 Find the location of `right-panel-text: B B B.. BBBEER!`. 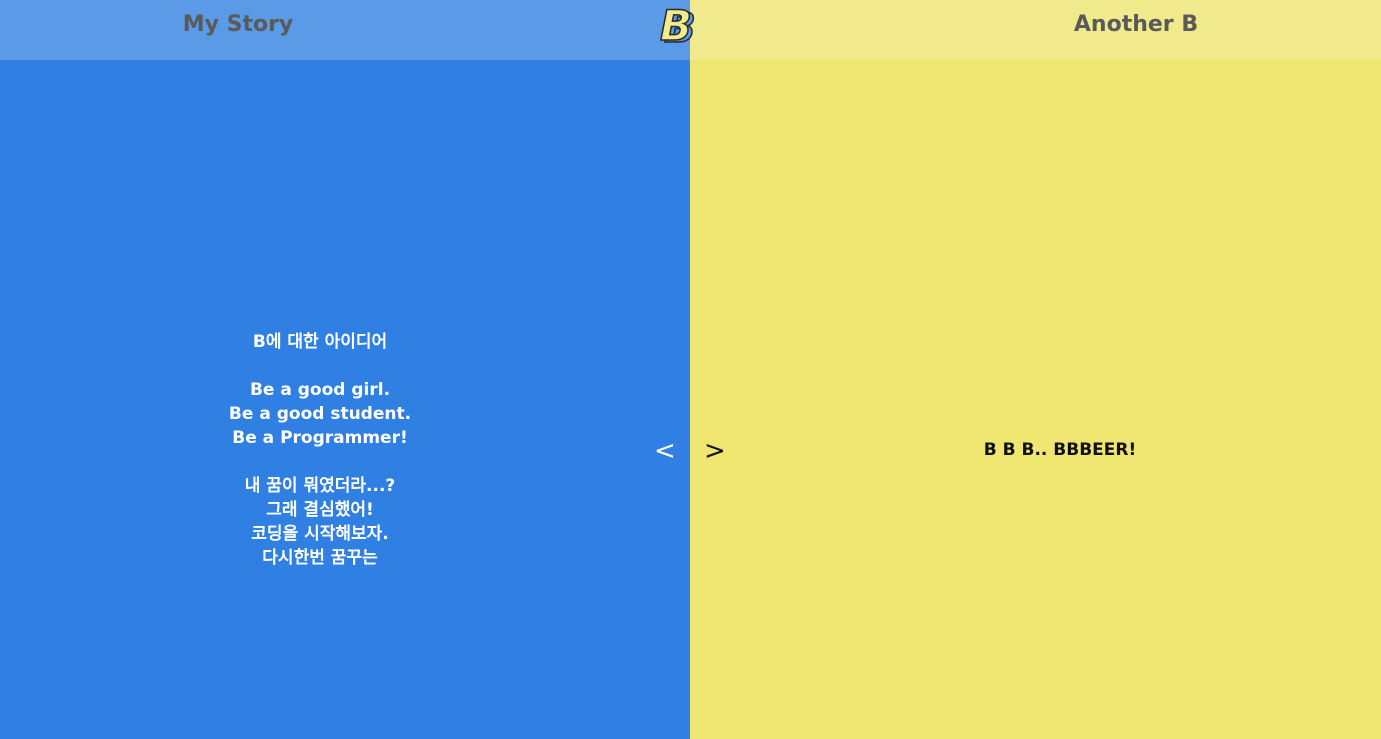

right-panel-text: B B B.. BBBEER! is located at coordinates (1060, 450).